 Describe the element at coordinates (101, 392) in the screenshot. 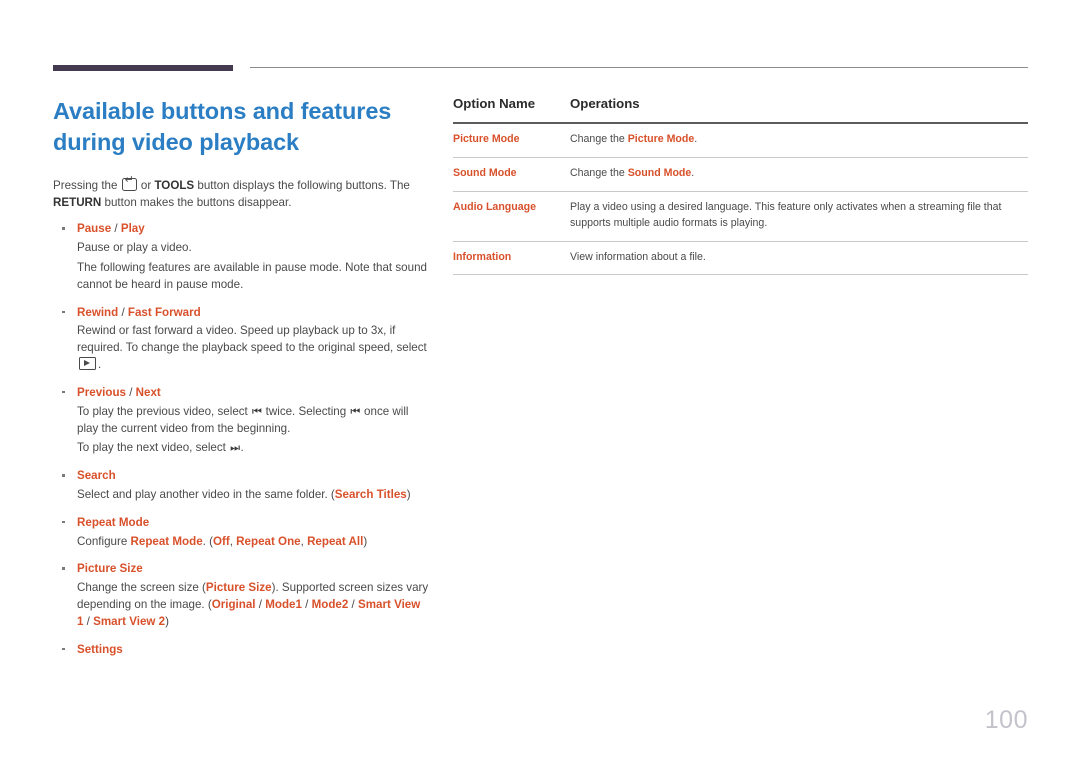

I see `bullet-title-main: Previous` at that location.